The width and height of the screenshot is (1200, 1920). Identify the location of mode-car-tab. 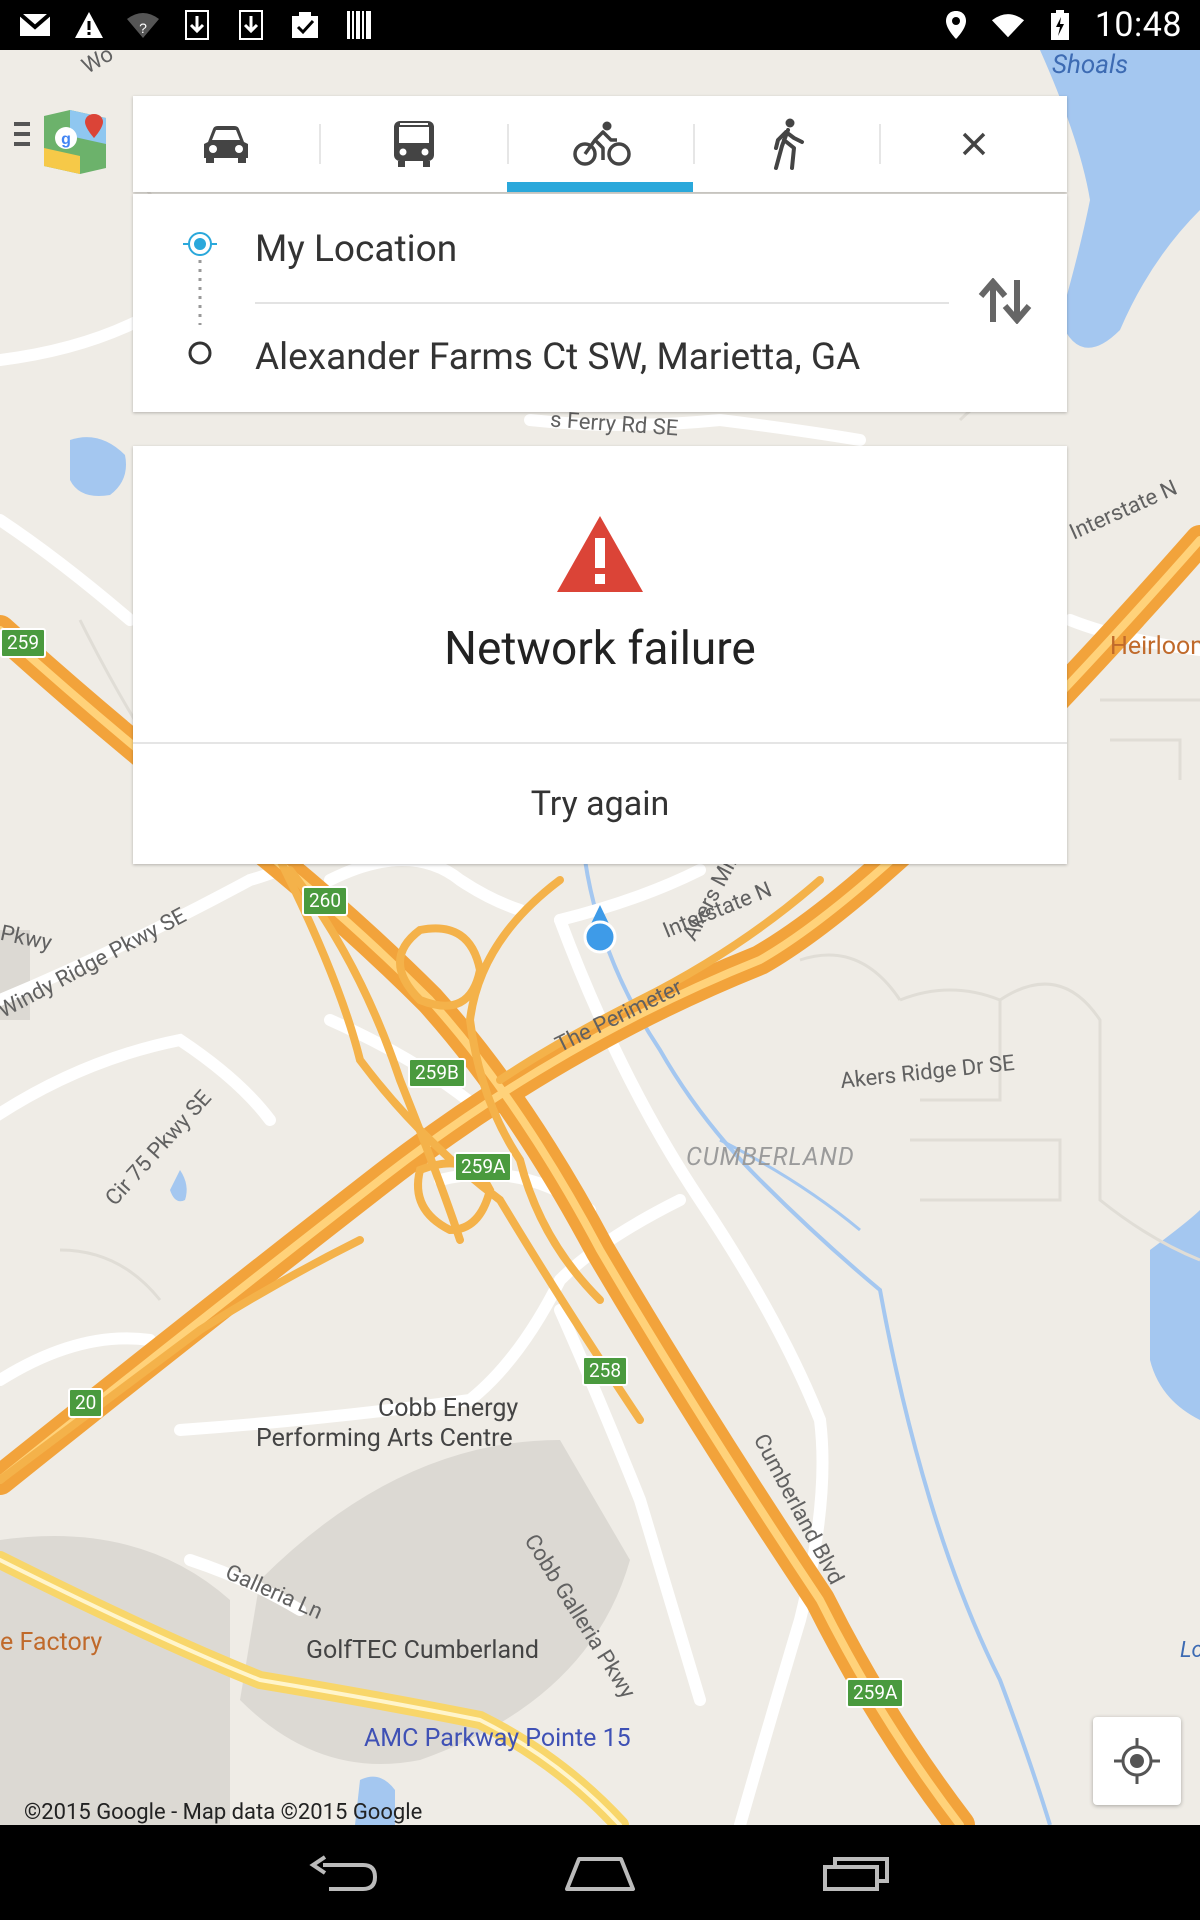
(226, 144).